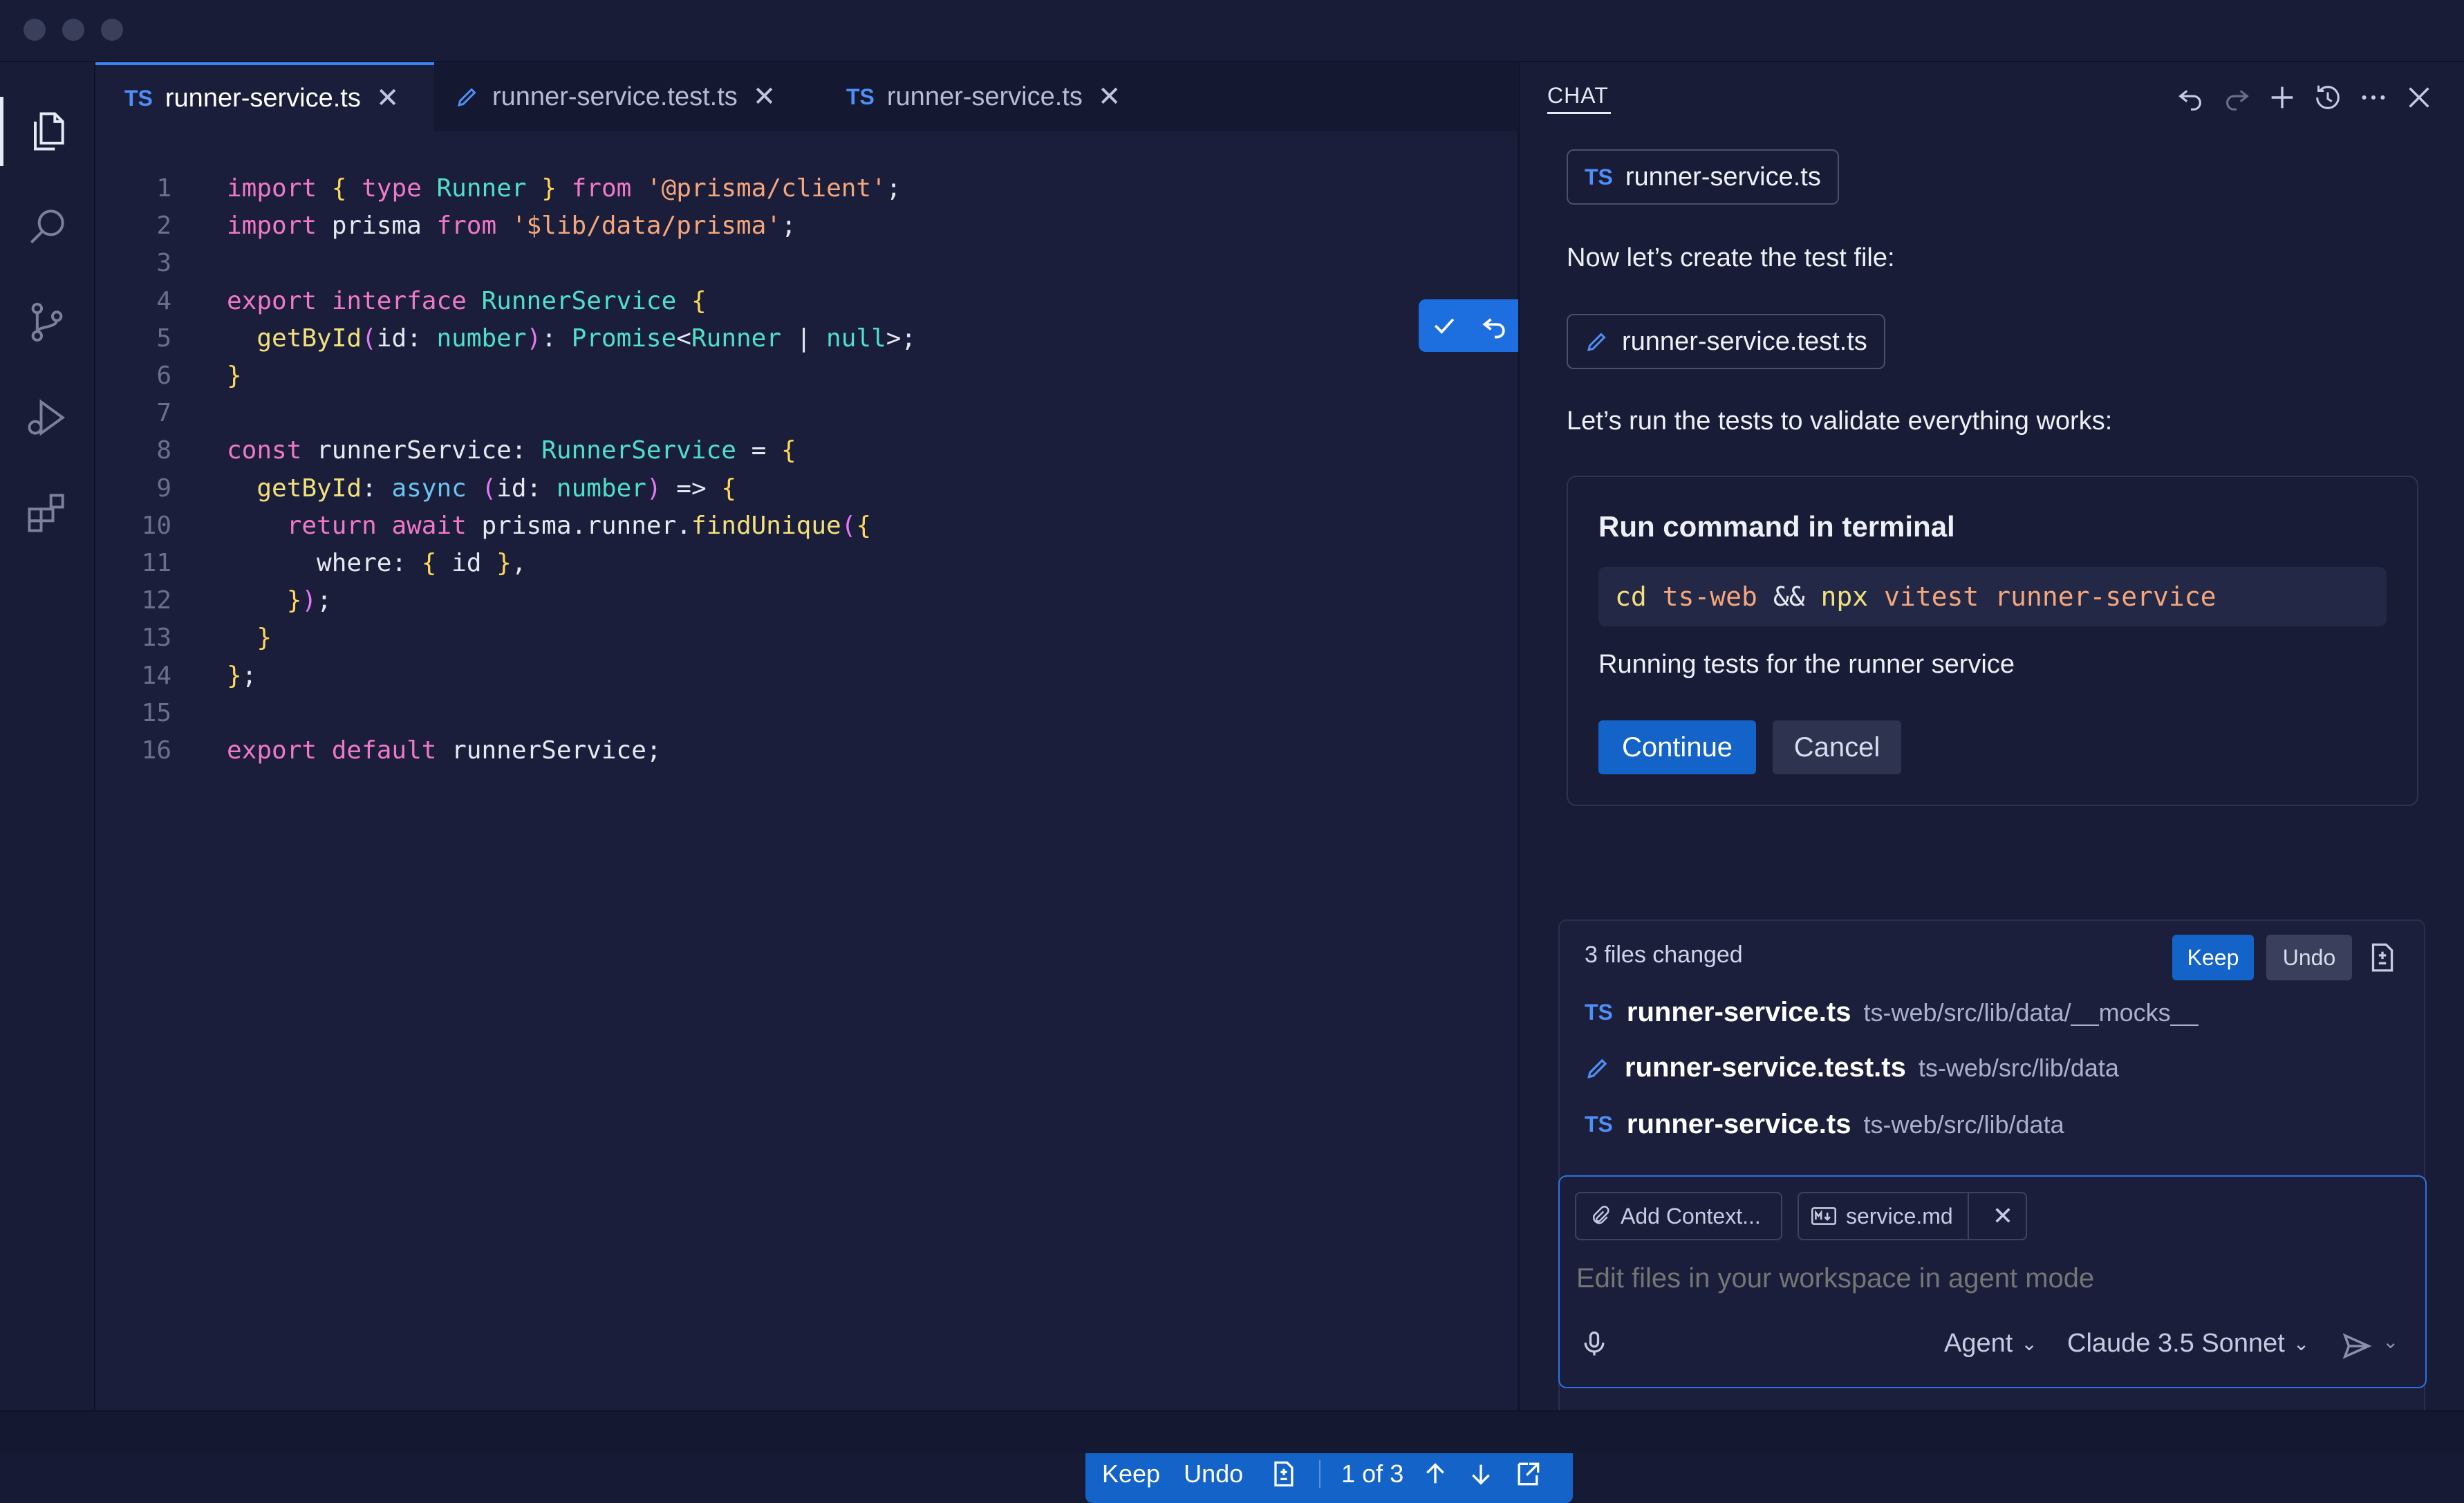 The image size is (2464, 1503). Describe the element at coordinates (444, 750) in the screenshot. I see `code-line: export default runnerService;` at that location.